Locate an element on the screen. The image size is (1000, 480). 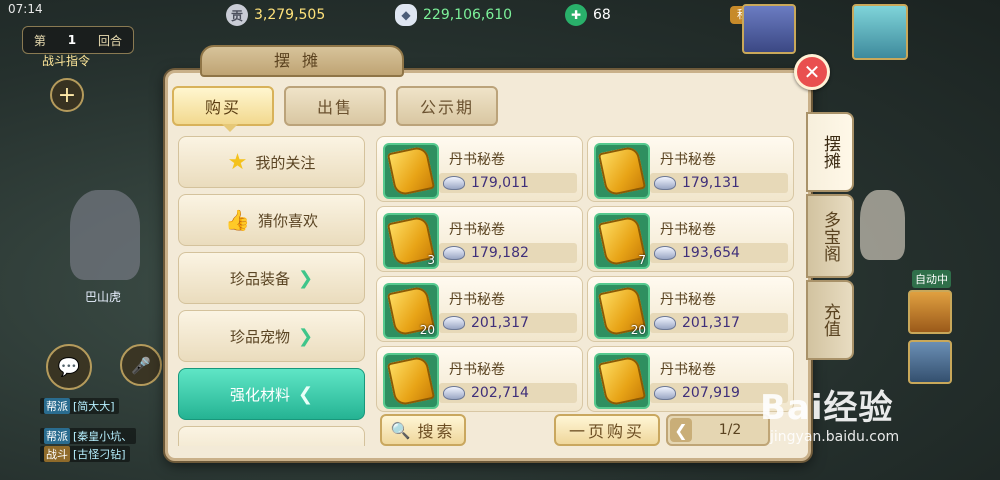
currency-silver: 贡 3,279,505 is located at coordinates (275, 15).